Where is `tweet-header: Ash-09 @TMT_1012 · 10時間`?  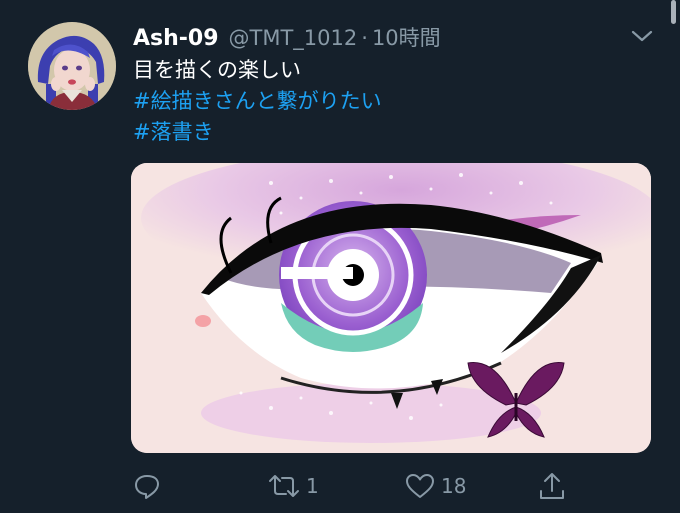 tweet-header: Ash-09 @TMT_1012 · 10時間 is located at coordinates (287, 37).